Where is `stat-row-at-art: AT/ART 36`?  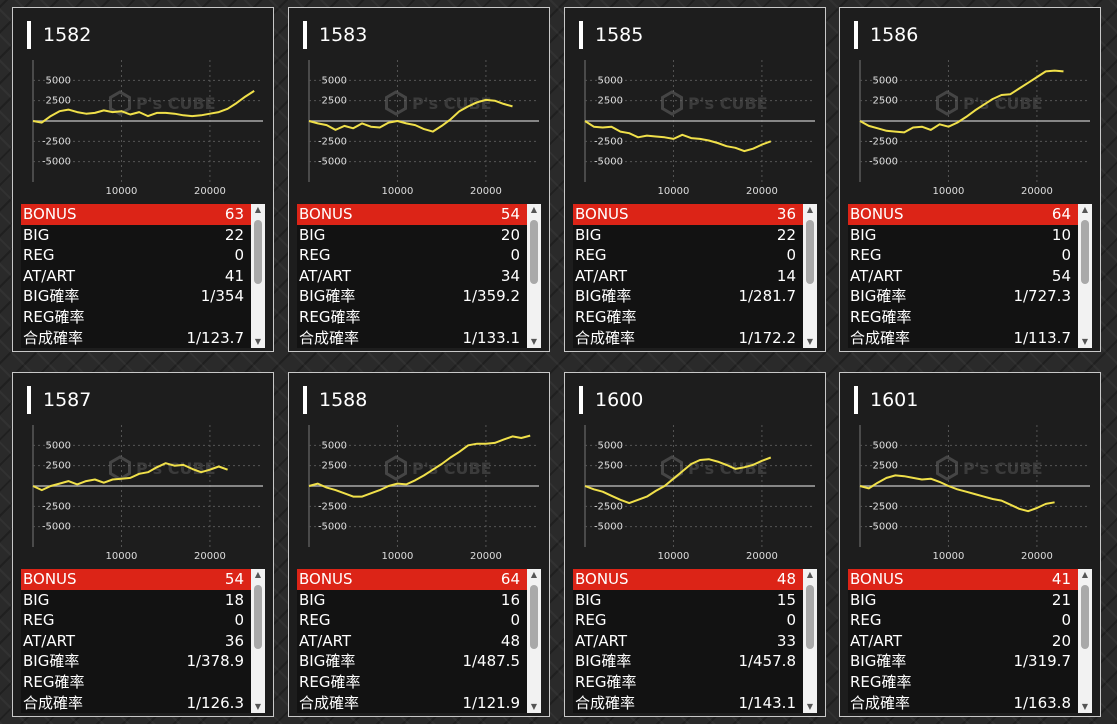 stat-row-at-art: AT/ART 36 is located at coordinates (137, 641).